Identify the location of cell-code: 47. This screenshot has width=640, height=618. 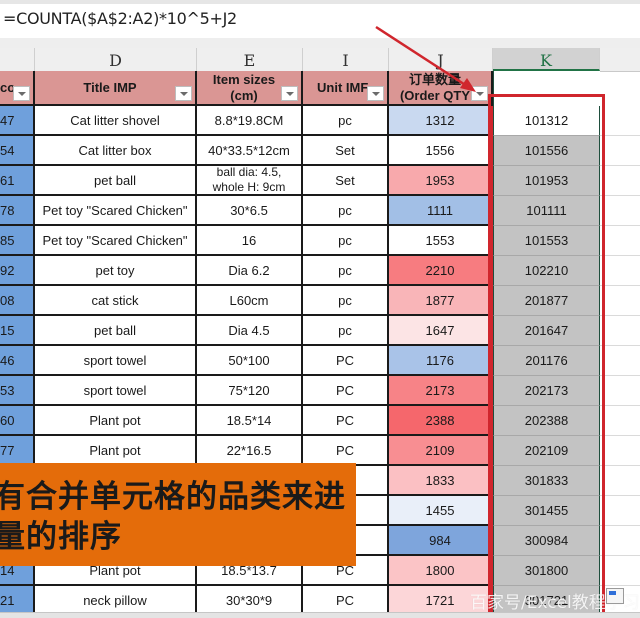
(17, 121).